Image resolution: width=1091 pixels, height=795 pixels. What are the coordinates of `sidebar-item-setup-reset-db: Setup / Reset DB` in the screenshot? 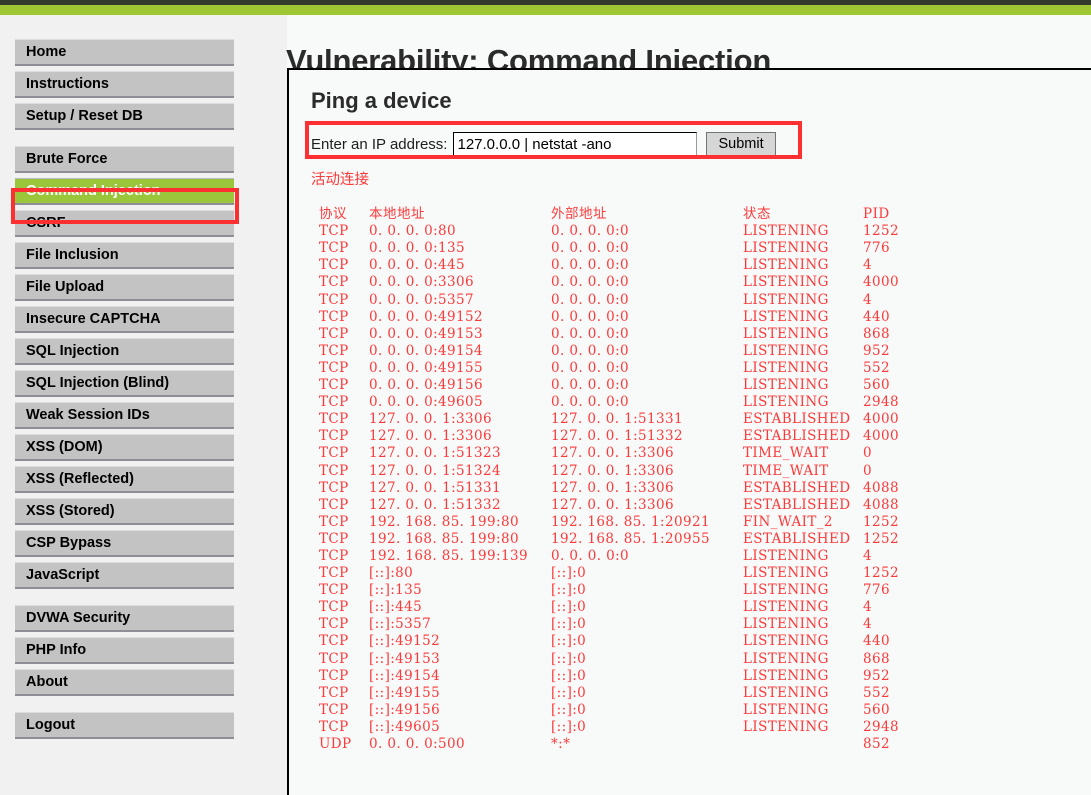 It's located at (124, 116).